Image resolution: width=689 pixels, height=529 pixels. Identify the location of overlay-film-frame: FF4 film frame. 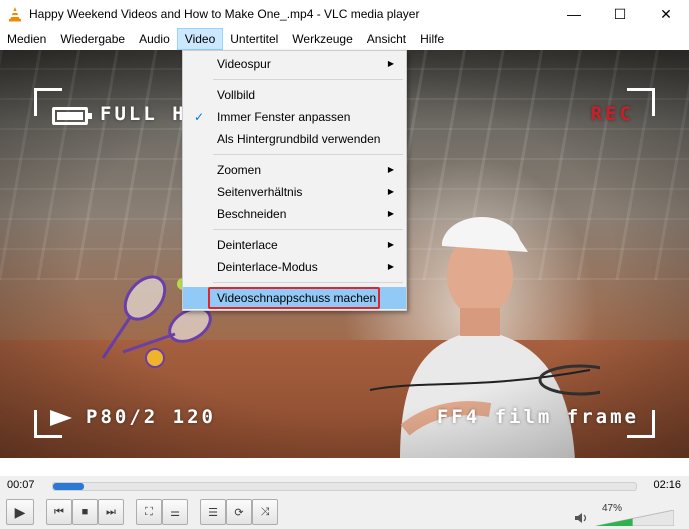
(537, 417).